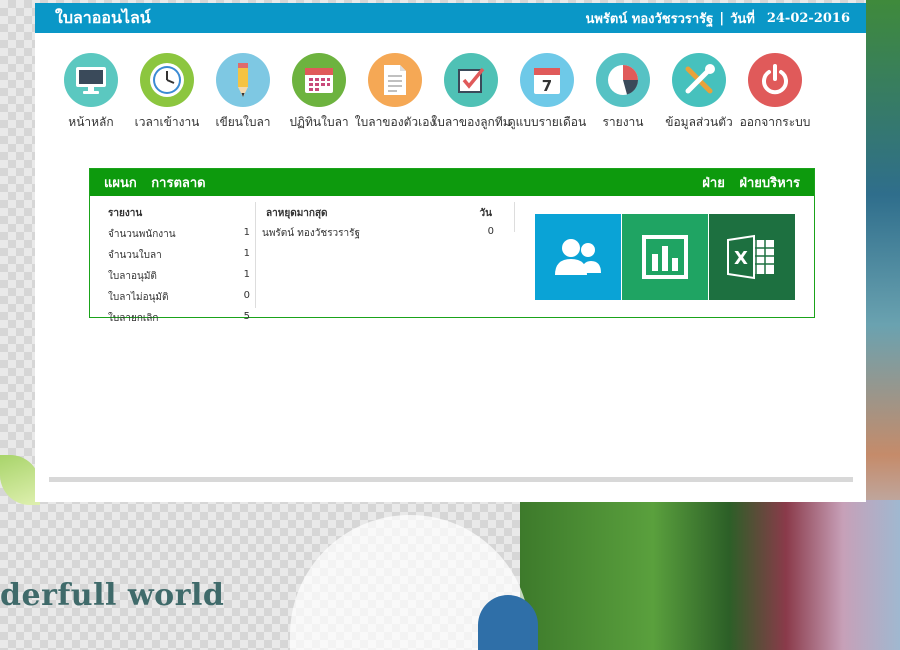  What do you see at coordinates (395, 122) in the screenshot?
I see `menu-label: ใบลาของตัวเอง` at bounding box center [395, 122].